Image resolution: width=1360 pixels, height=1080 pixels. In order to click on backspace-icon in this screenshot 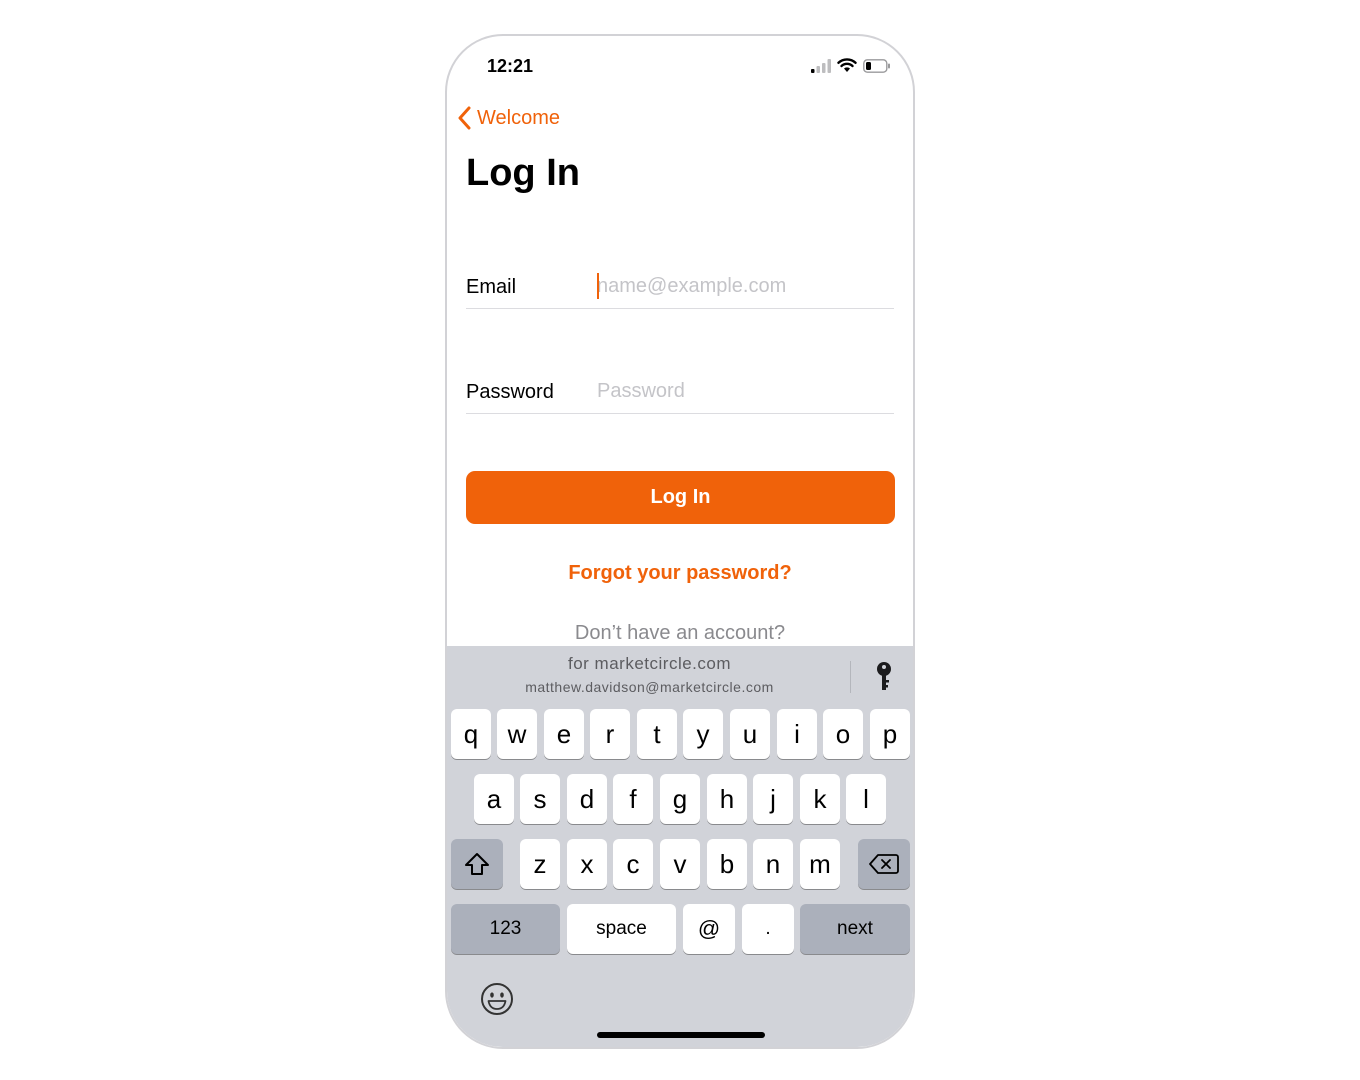, I will do `click(884, 864)`.